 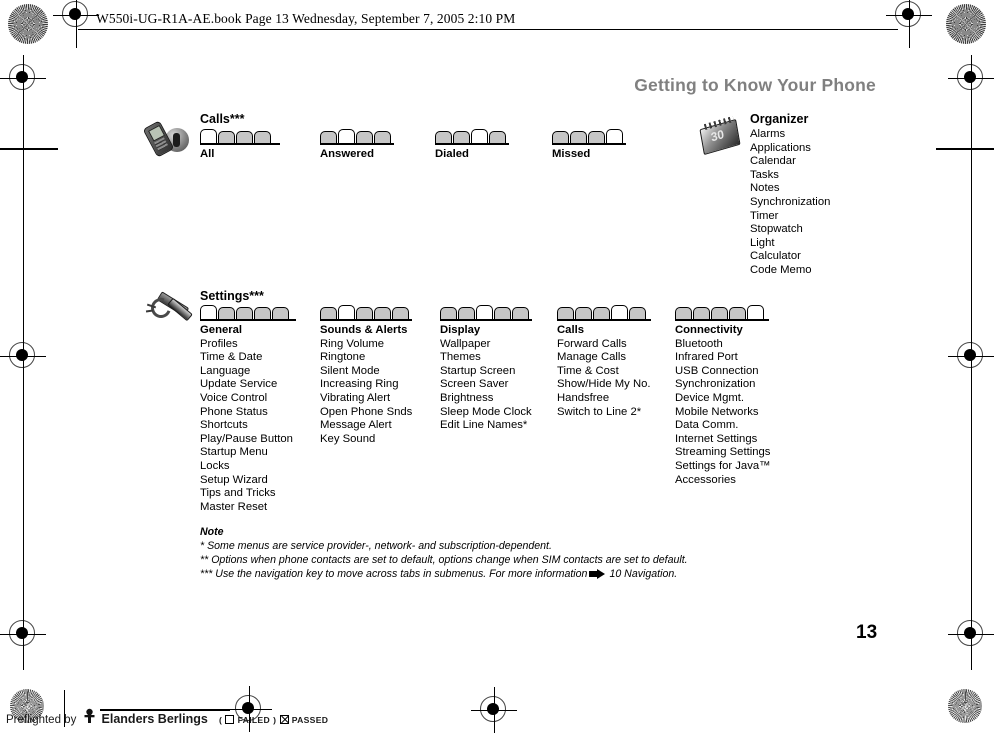 I want to click on tabstrip-settings-calls-tabs, so click(x=602, y=312).